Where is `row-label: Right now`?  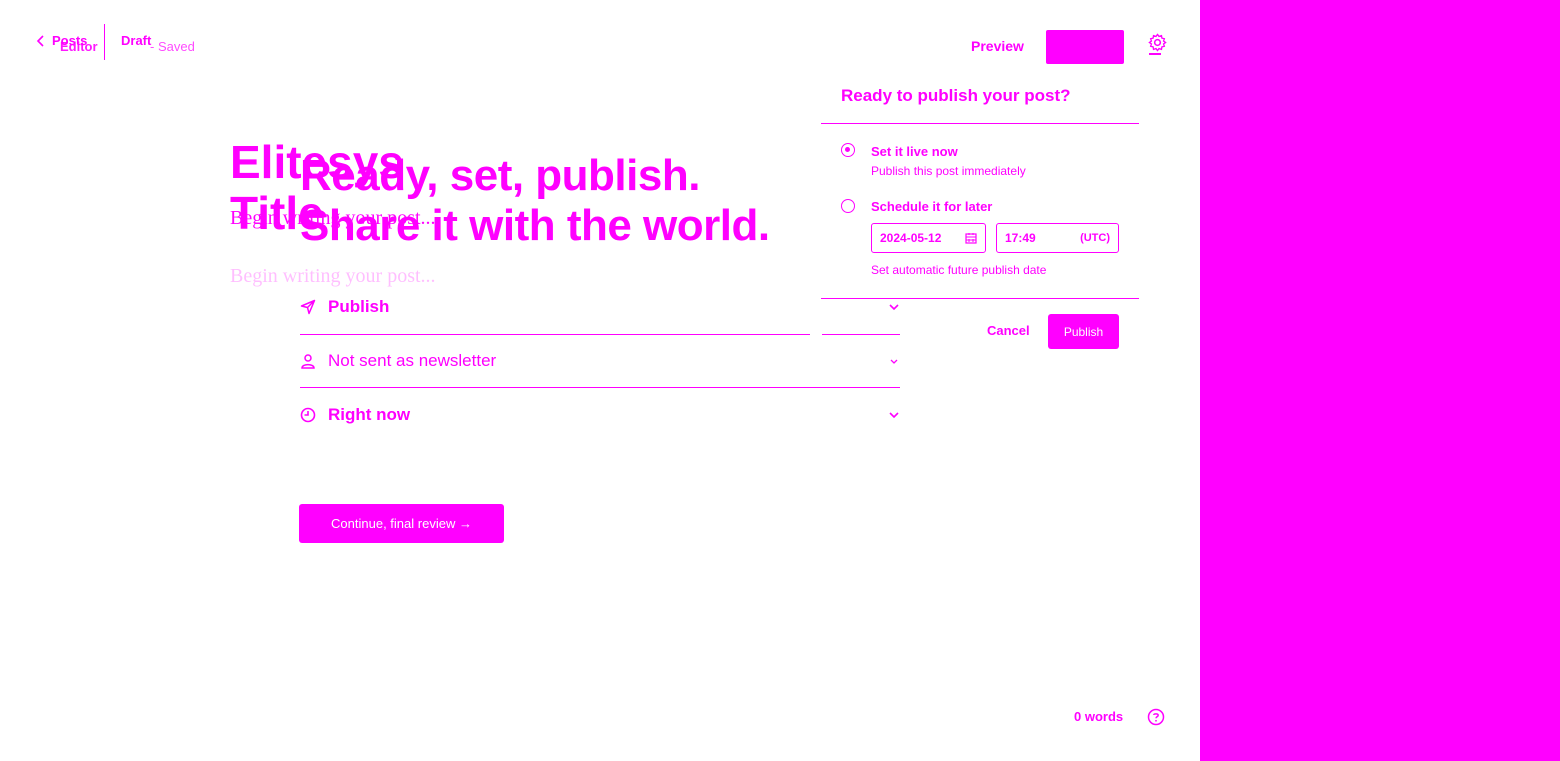
row-label: Right now is located at coordinates (369, 414).